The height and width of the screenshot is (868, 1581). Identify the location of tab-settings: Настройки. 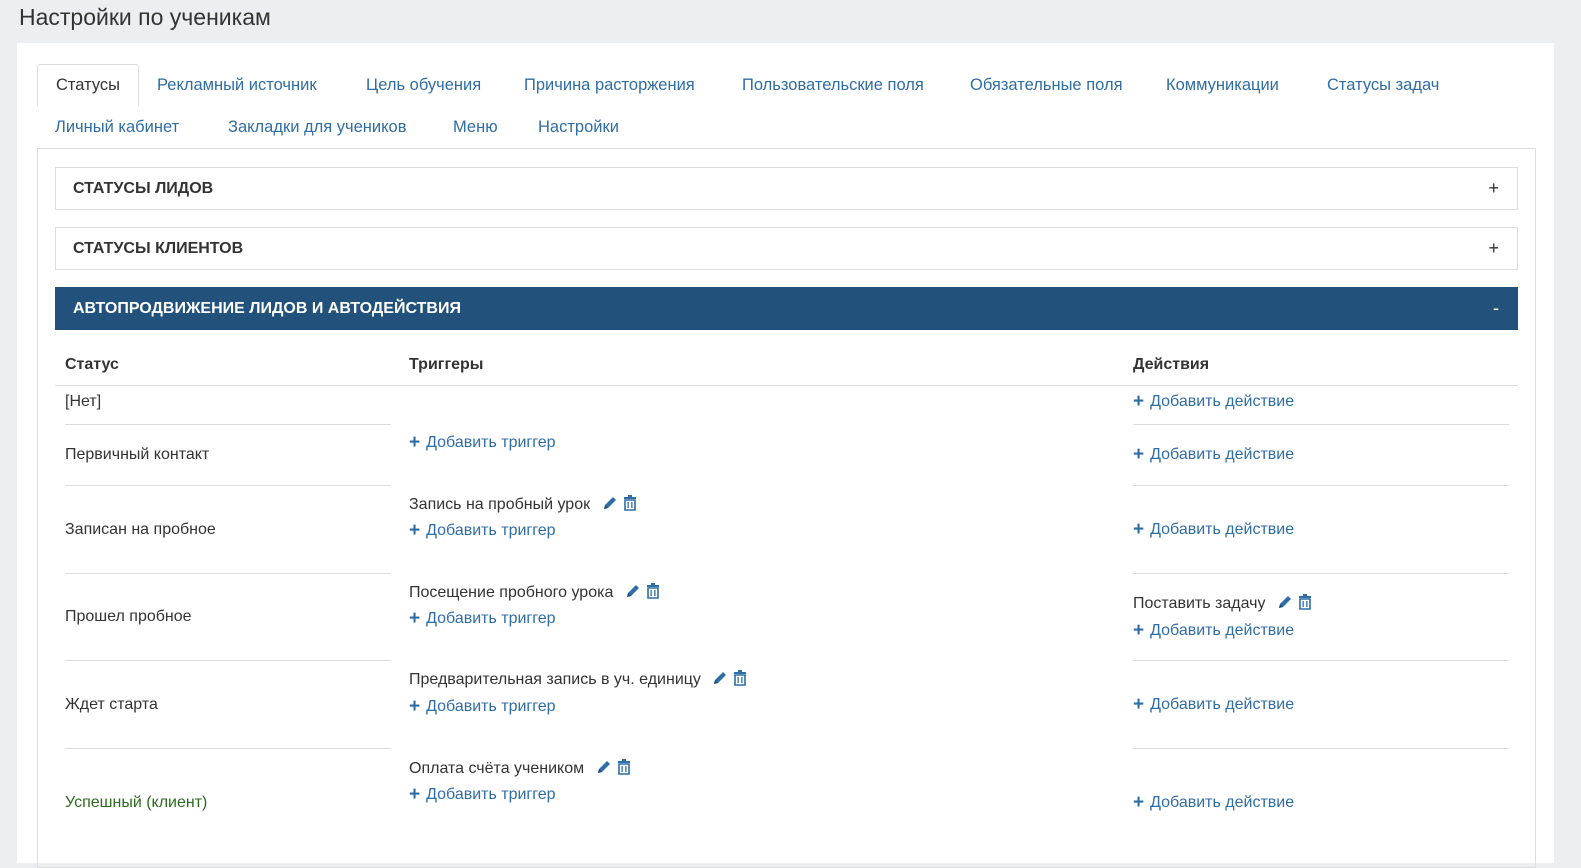
(578, 127).